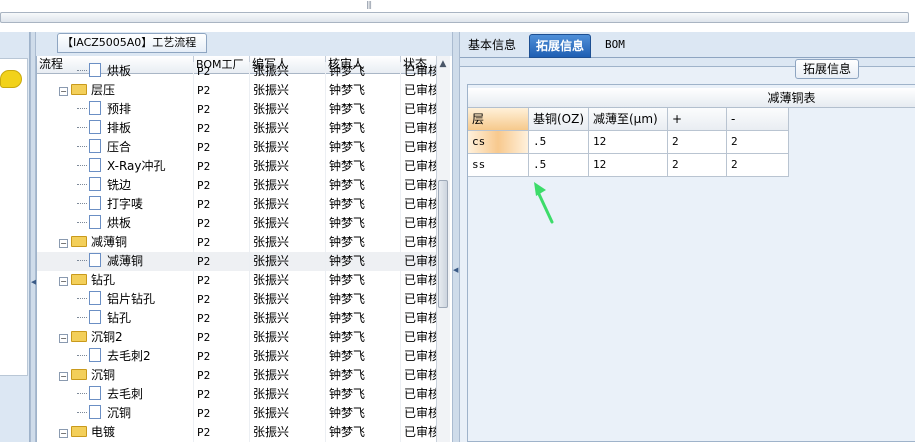 The image size is (915, 442). I want to click on tab-extended-info: 拓展信息, so click(560, 46).